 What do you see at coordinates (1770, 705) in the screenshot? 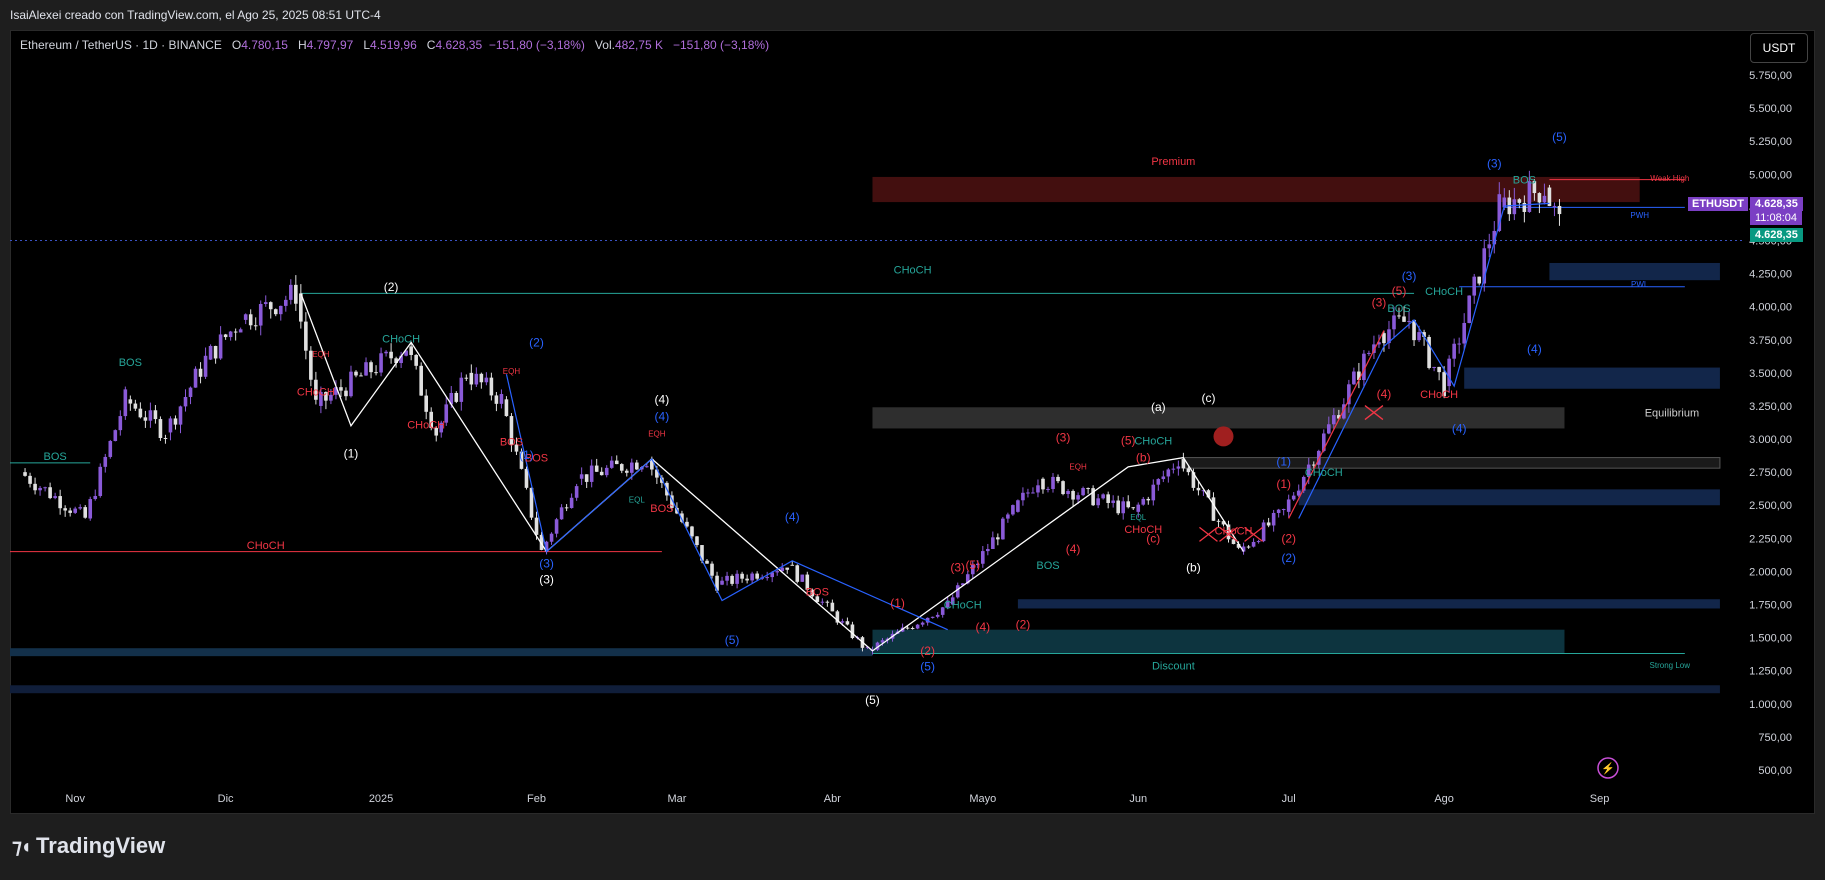
I see `y-axis-tick: 1.000,00` at bounding box center [1770, 705].